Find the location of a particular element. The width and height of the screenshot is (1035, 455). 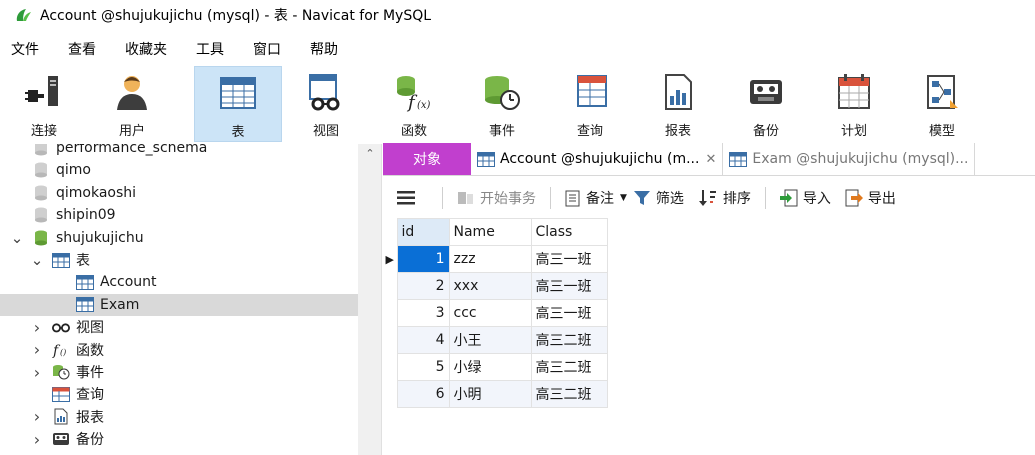

toolbar-event-button: 事件 is located at coordinates (502, 104).